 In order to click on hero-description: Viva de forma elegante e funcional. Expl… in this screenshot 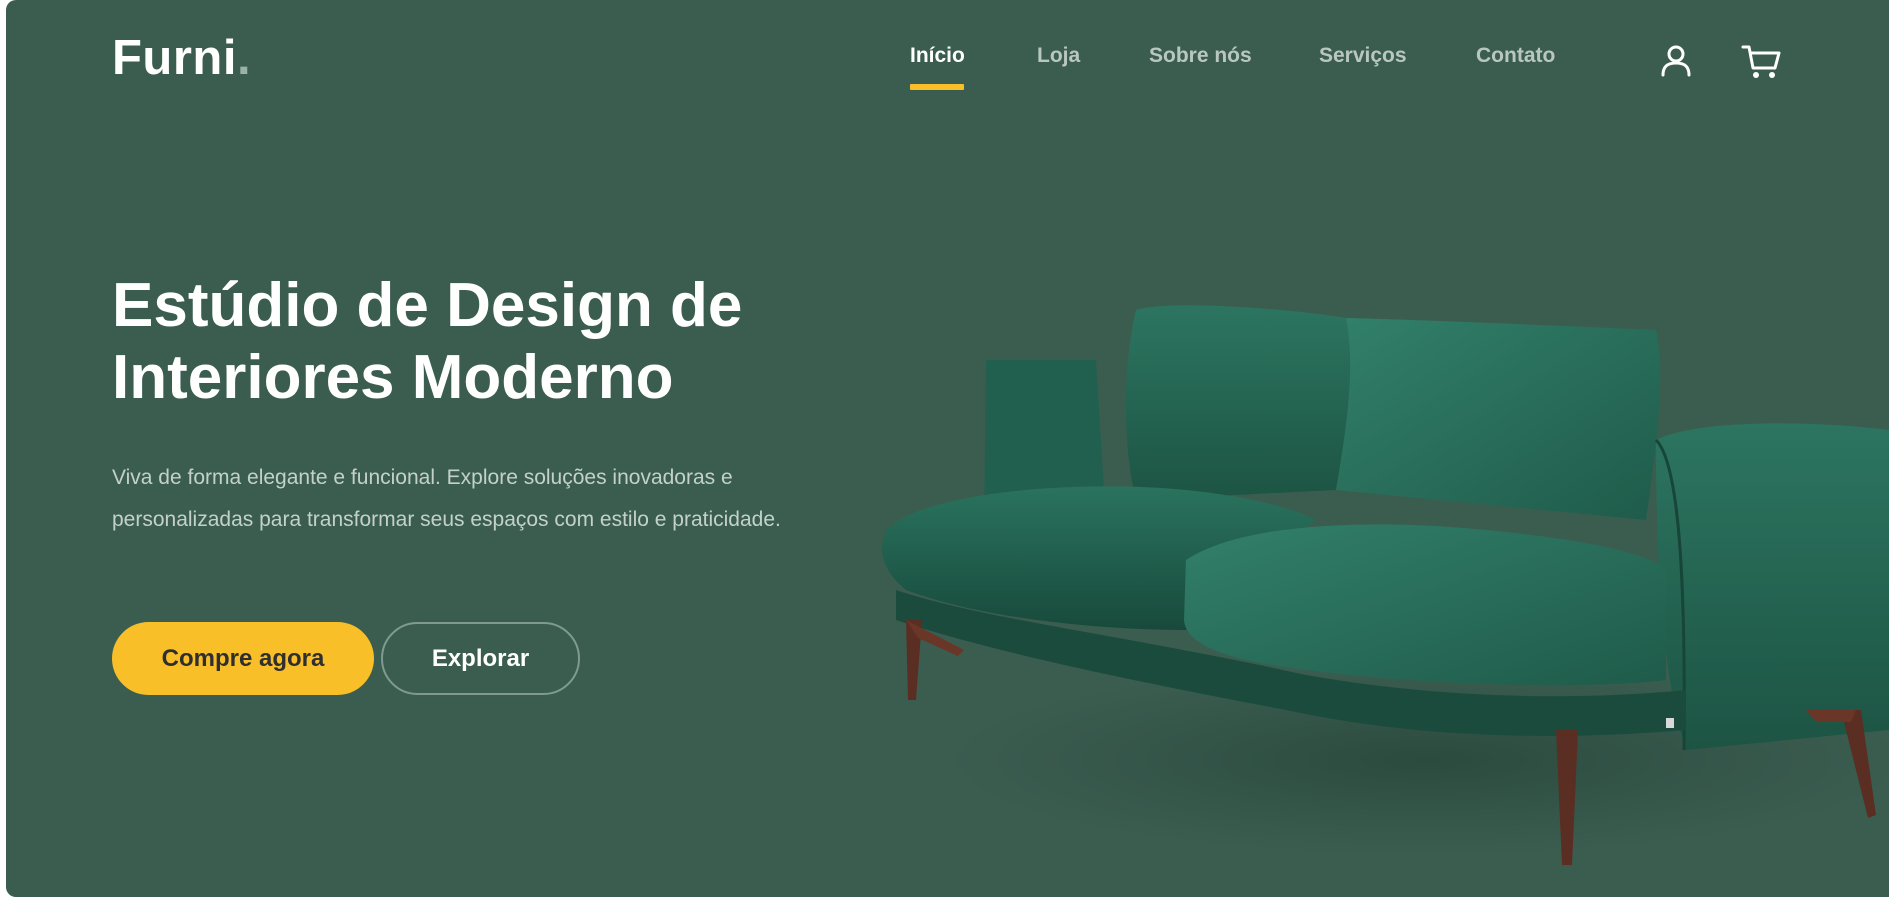, I will do `click(446, 498)`.